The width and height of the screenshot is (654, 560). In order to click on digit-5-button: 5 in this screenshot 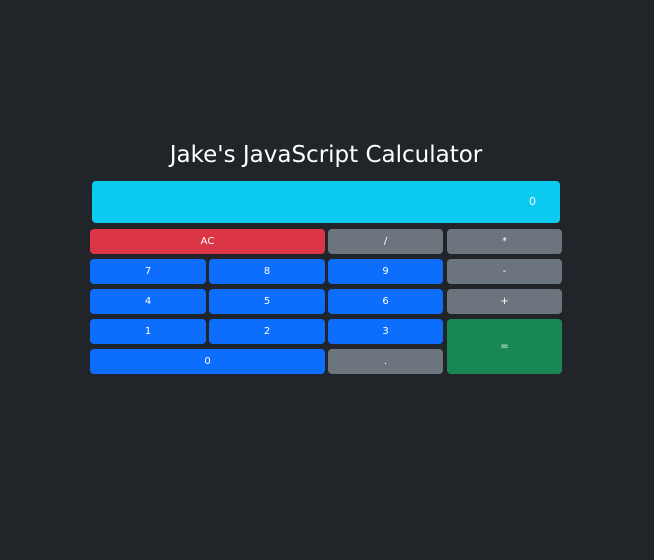, I will do `click(267, 301)`.